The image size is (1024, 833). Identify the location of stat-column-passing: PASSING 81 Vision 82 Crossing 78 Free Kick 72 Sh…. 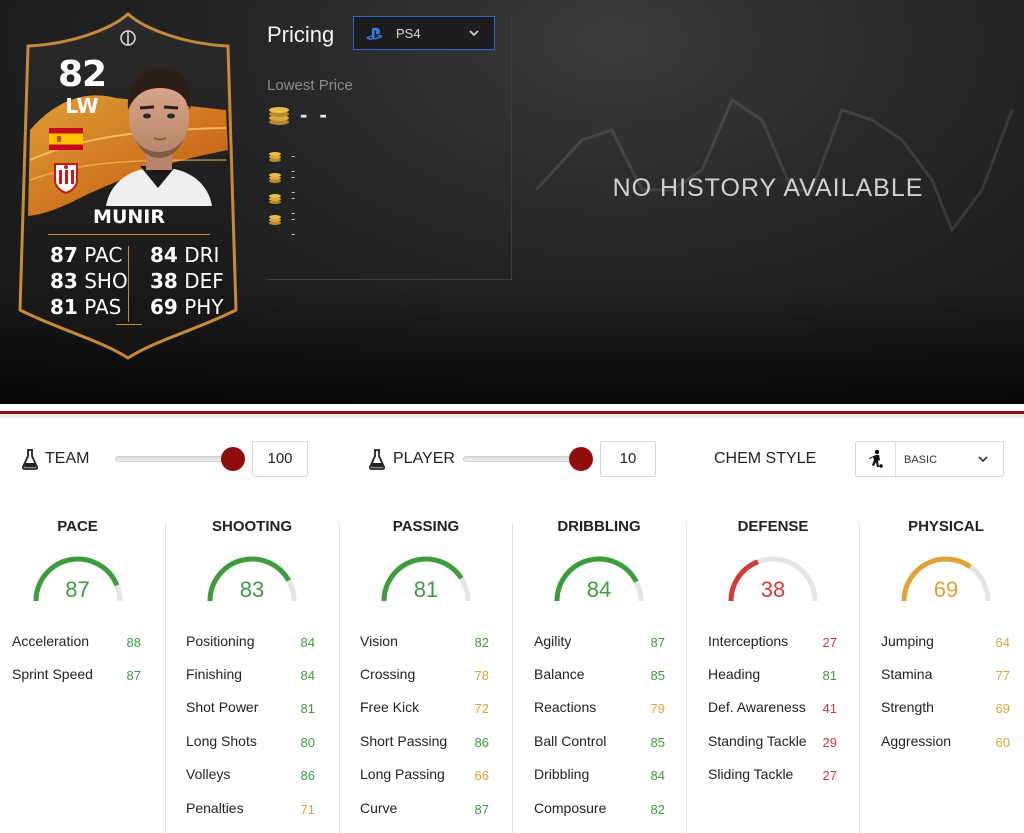
(426, 669).